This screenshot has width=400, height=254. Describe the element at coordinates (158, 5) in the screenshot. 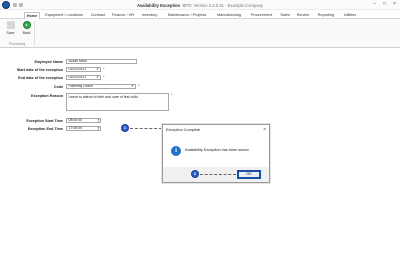

I see `window-title-text: Availability Exception` at that location.